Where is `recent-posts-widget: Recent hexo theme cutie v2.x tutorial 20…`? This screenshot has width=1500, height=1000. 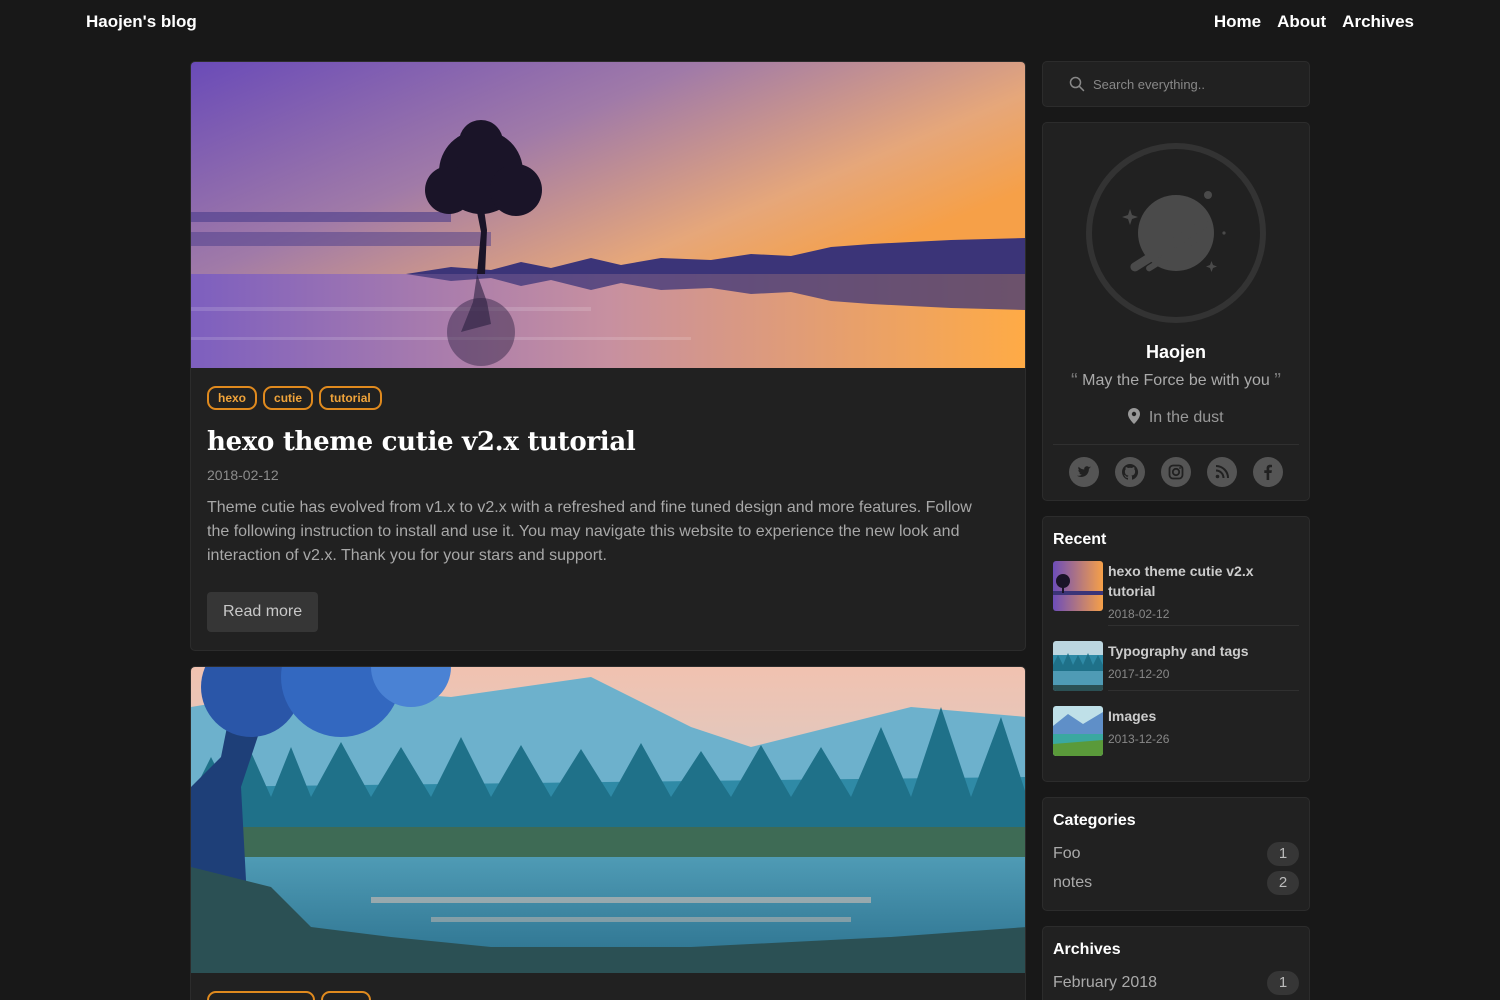 recent-posts-widget: Recent hexo theme cutie v2.x tutorial 20… is located at coordinates (1176, 649).